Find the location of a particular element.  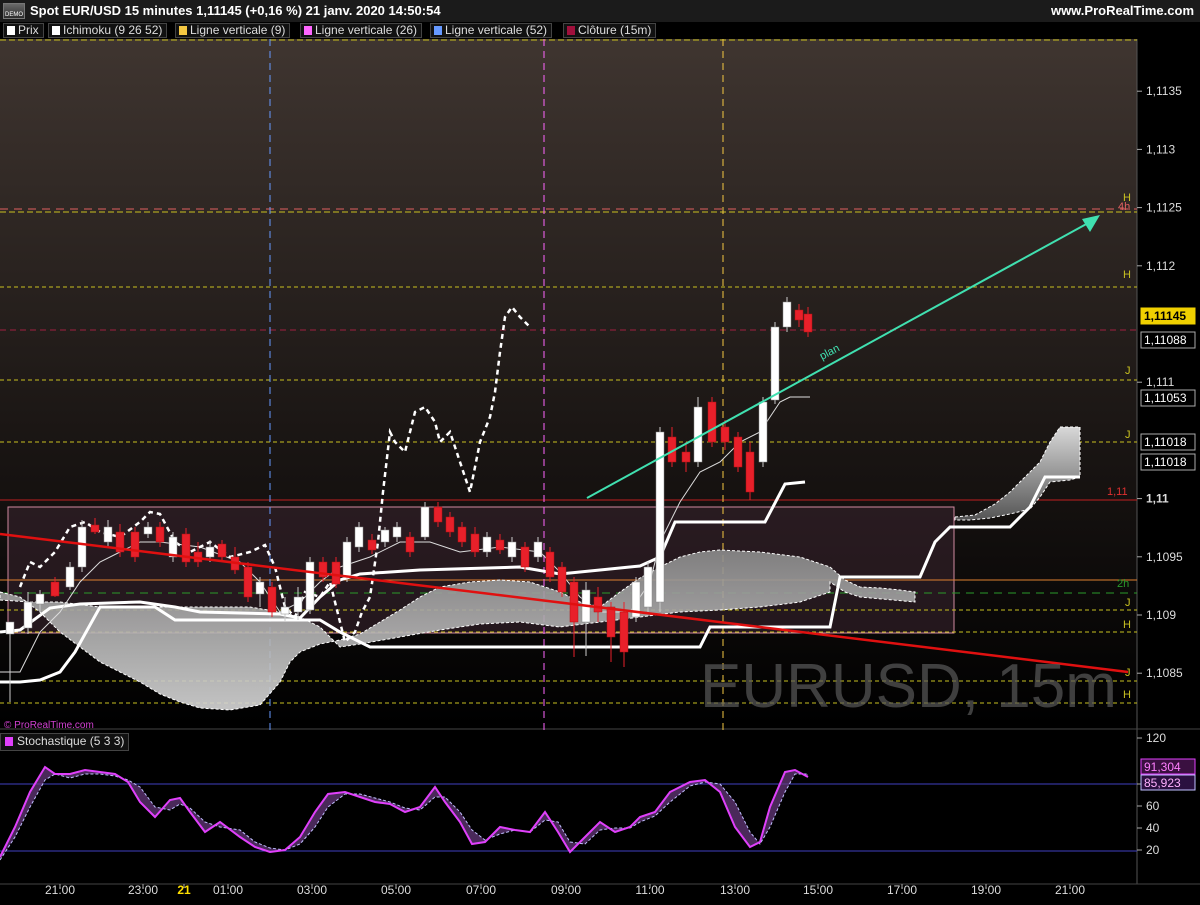

stoch-tick-label: 60 is located at coordinates (1153, 806).